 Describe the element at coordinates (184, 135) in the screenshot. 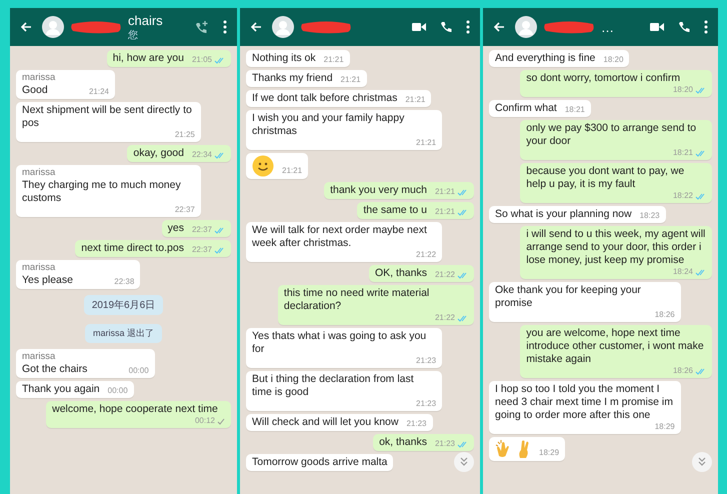

I see `message-time: 21:25` at that location.